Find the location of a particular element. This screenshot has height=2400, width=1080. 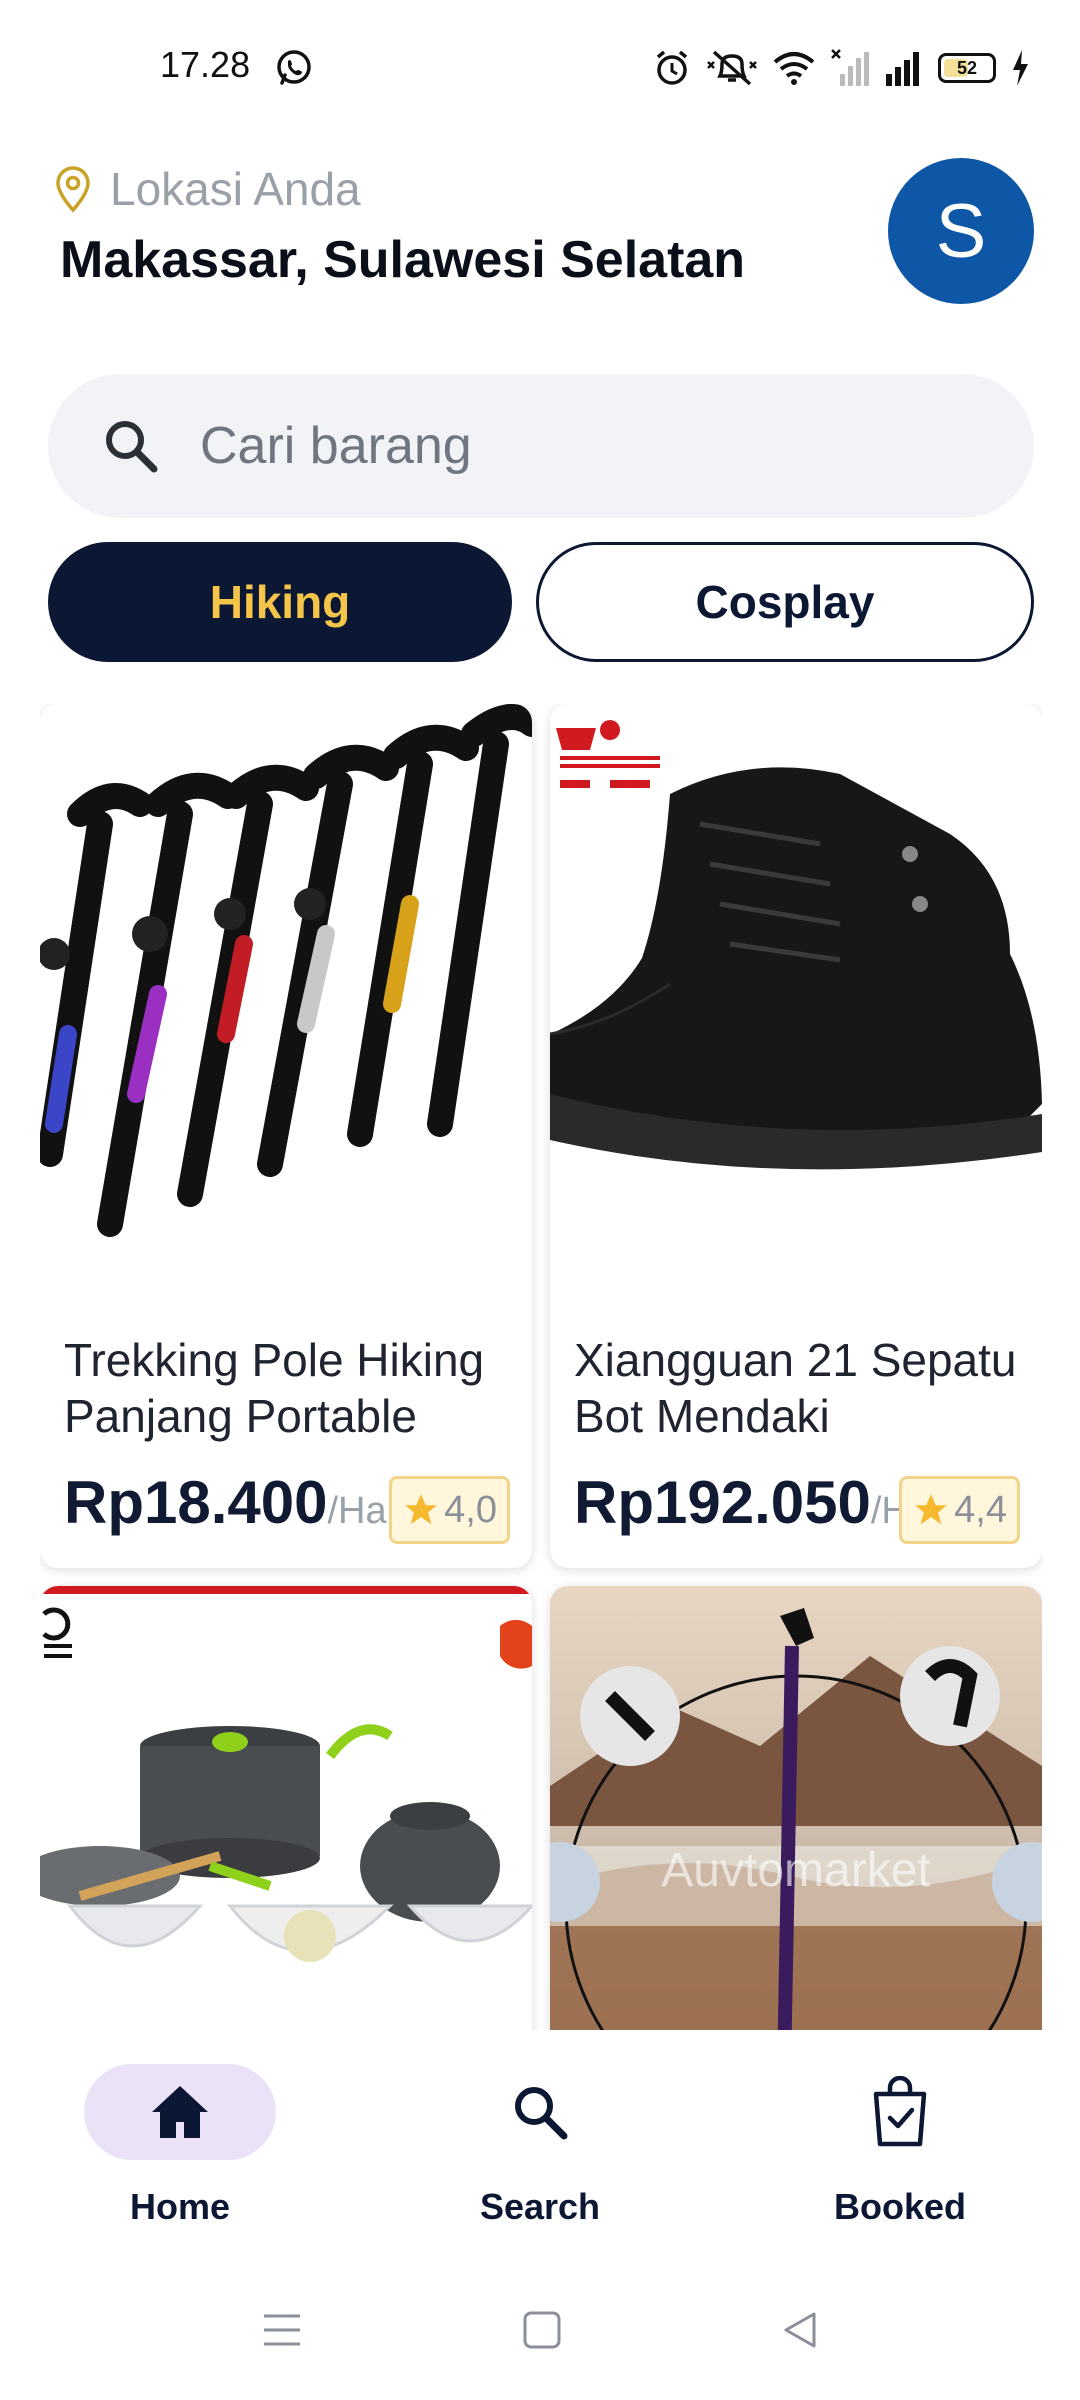

category-chip-cosplay: Cosplay is located at coordinates (785, 602).